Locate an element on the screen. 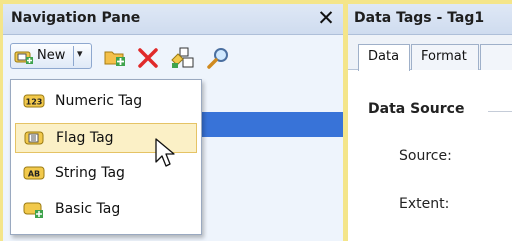 Image resolution: width=512 pixels, height=241 pixels. svg-text: AB is located at coordinates (34, 174).